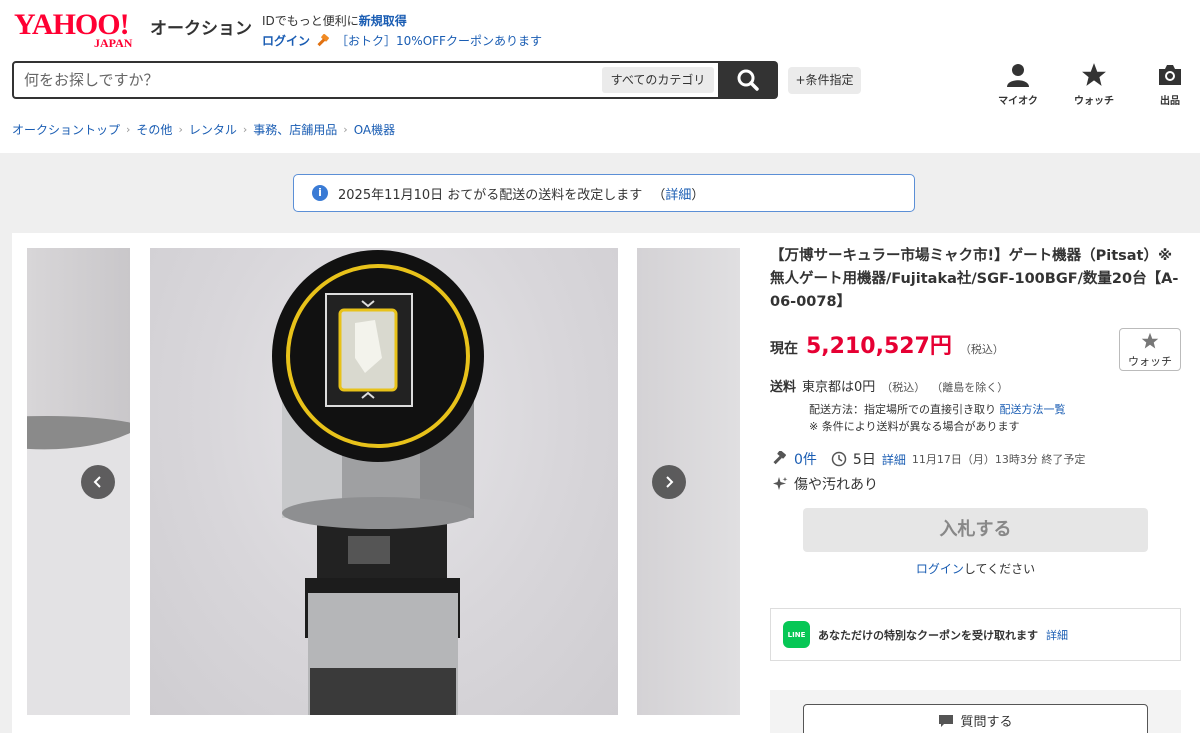  I want to click on previous-image-button, so click(98, 482).